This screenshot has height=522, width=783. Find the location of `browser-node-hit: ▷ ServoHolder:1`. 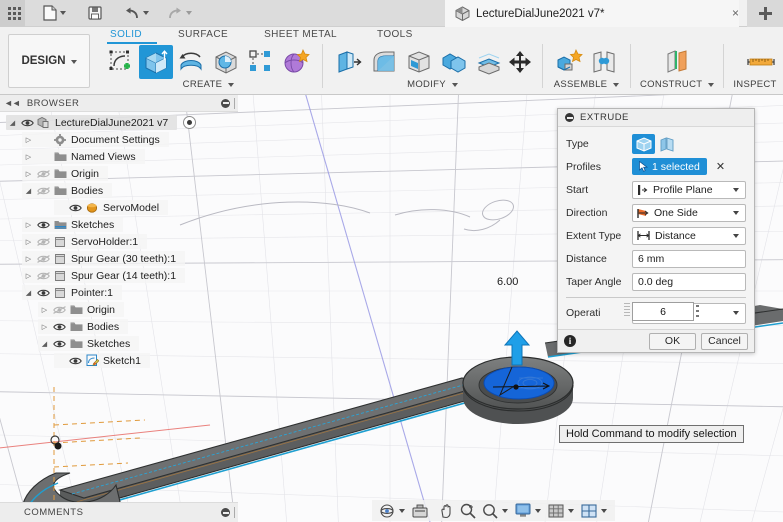

browser-node-hit: ▷ ServoHolder:1 is located at coordinates (85, 241).